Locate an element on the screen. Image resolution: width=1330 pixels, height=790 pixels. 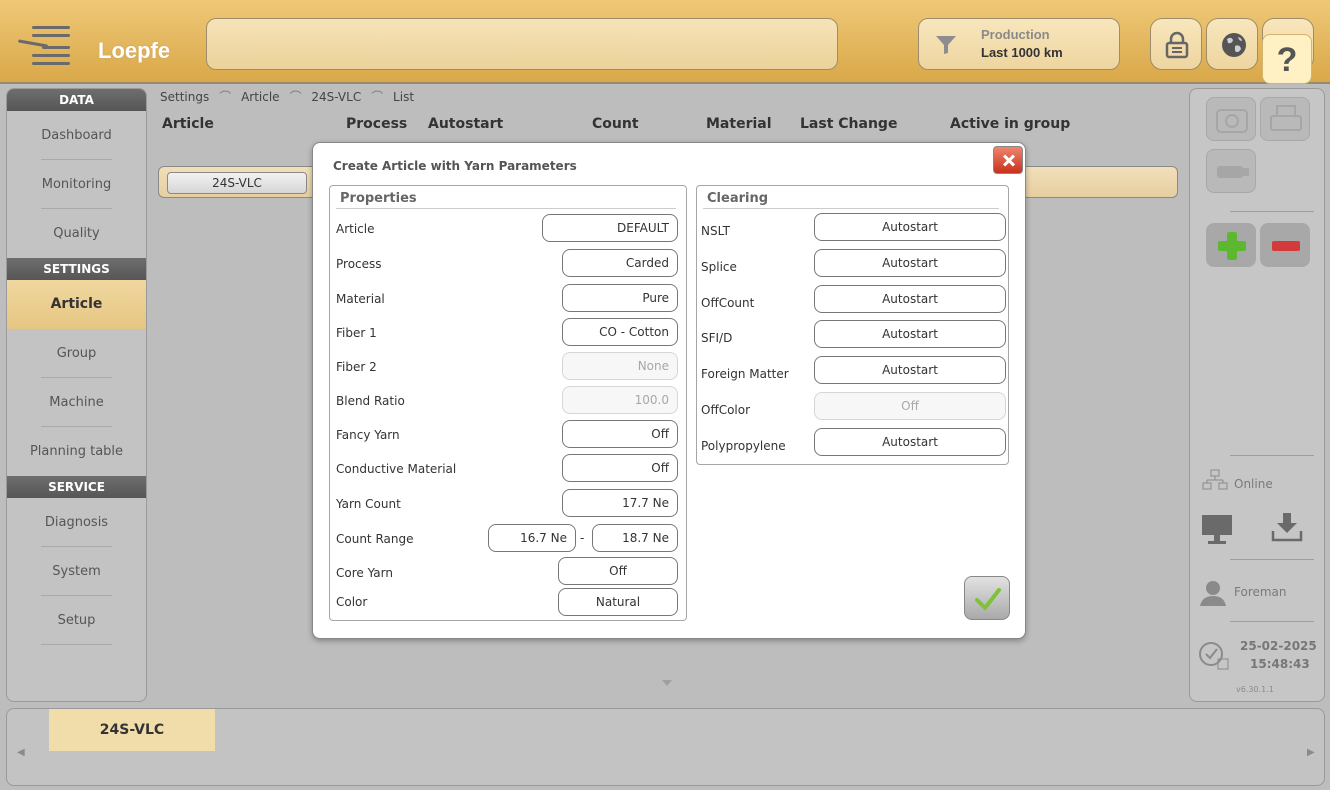
article-cell: 24S-VLC is located at coordinates (237, 183).